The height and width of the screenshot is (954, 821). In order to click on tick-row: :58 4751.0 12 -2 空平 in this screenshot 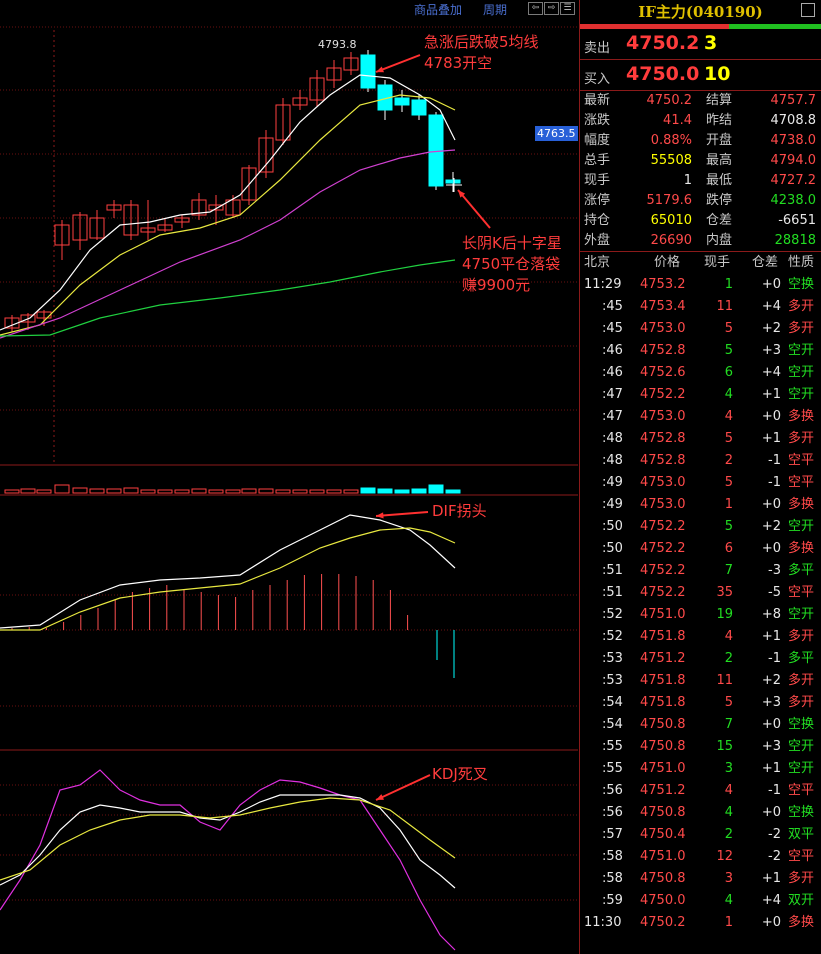, I will do `click(708, 856)`.